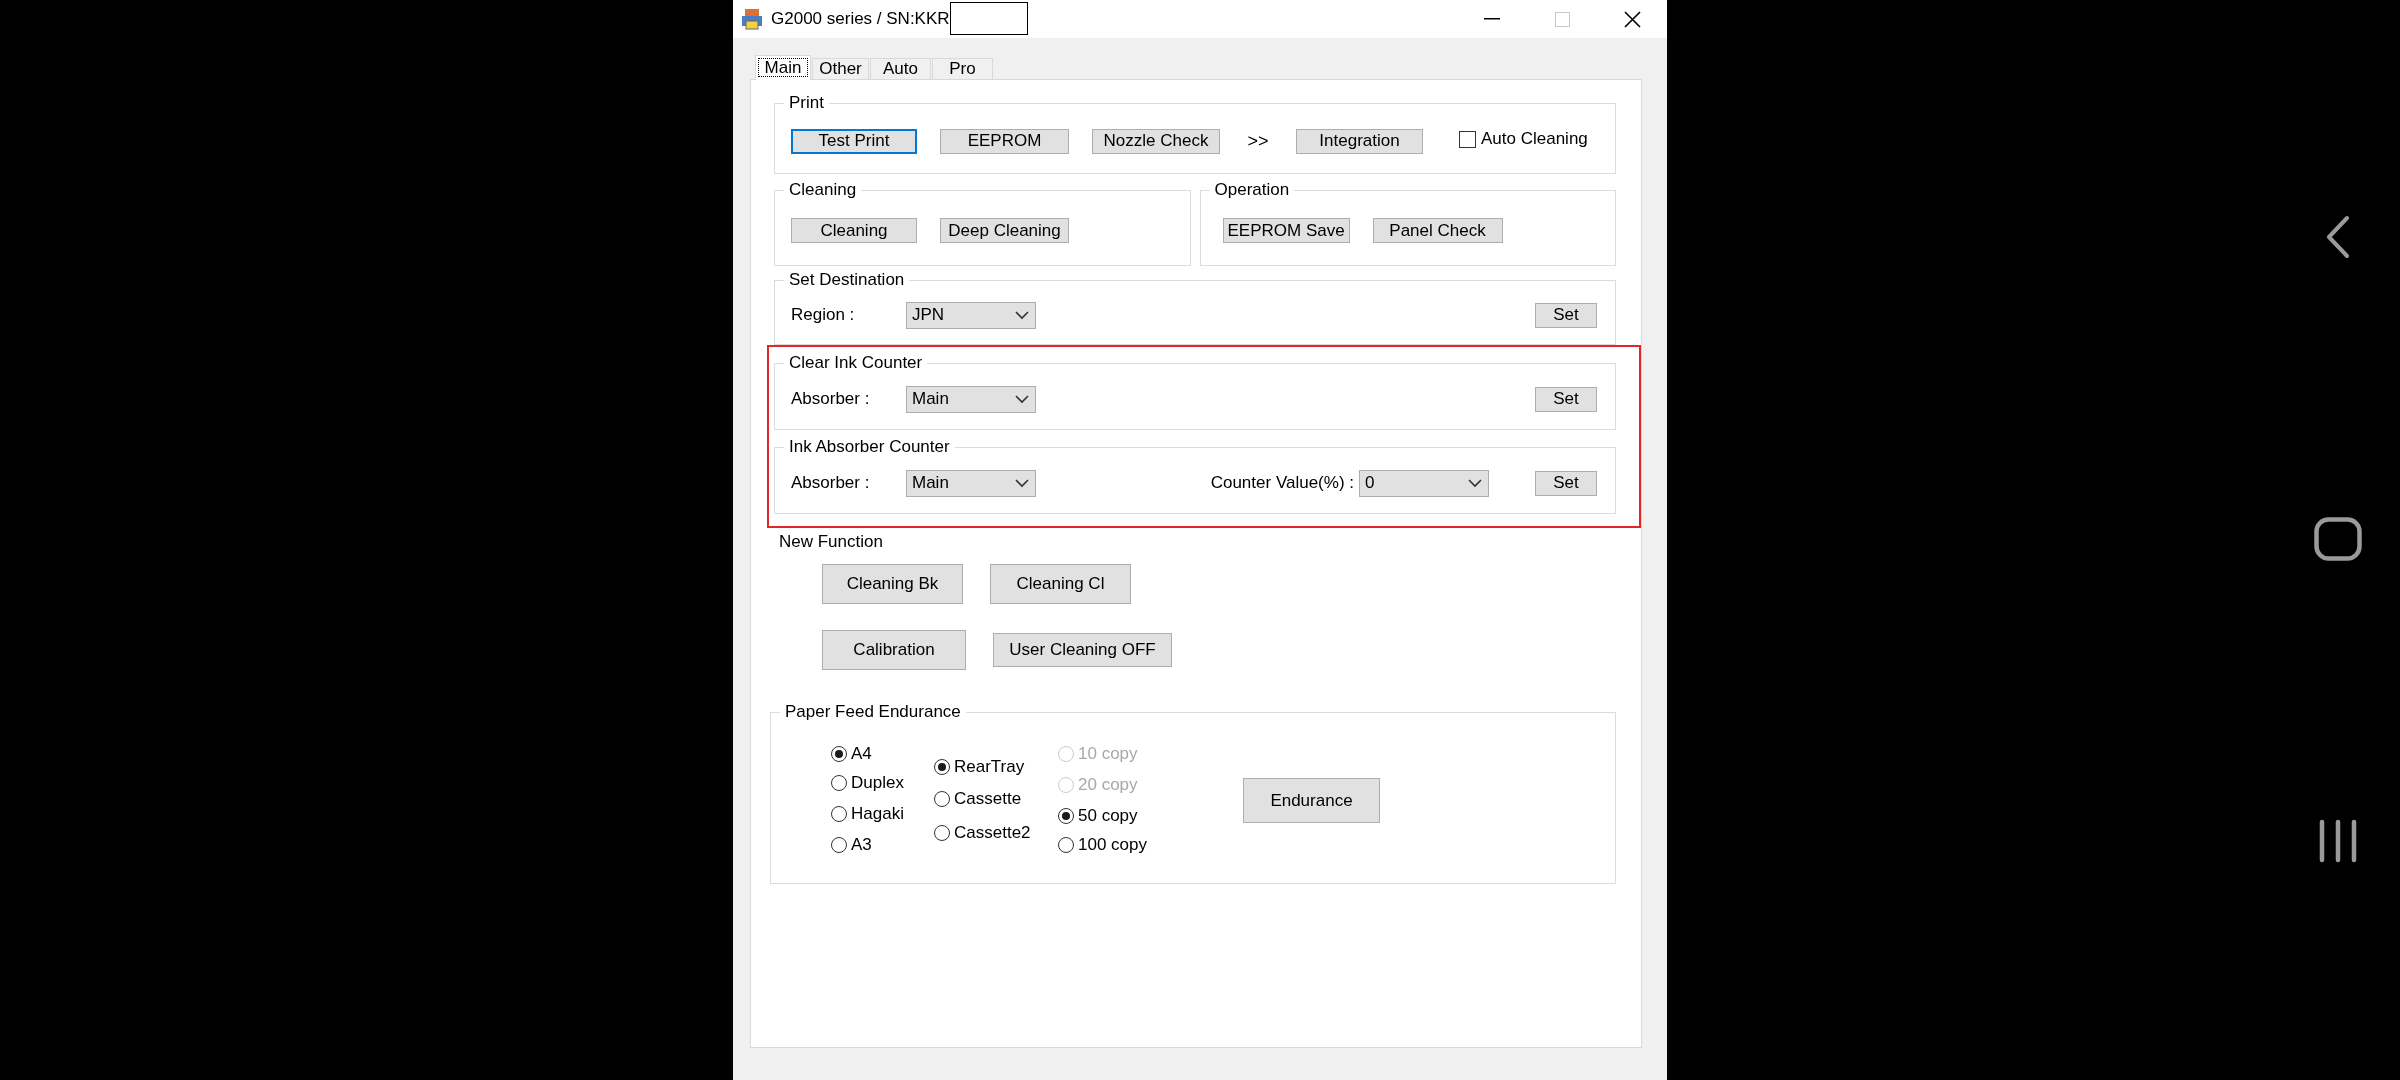  What do you see at coordinates (1424, 483) in the screenshot?
I see `dropdown: 0` at bounding box center [1424, 483].